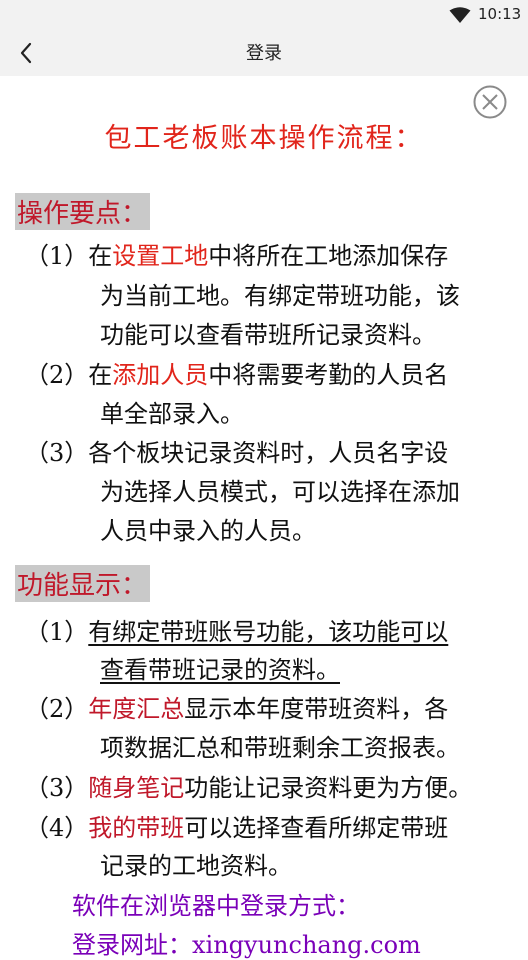 Image resolution: width=528 pixels, height=960 pixels. Describe the element at coordinates (280, 296) in the screenshot. I see `list-item-continuation: 为当前工地。有绑定带班功能，该` at that location.